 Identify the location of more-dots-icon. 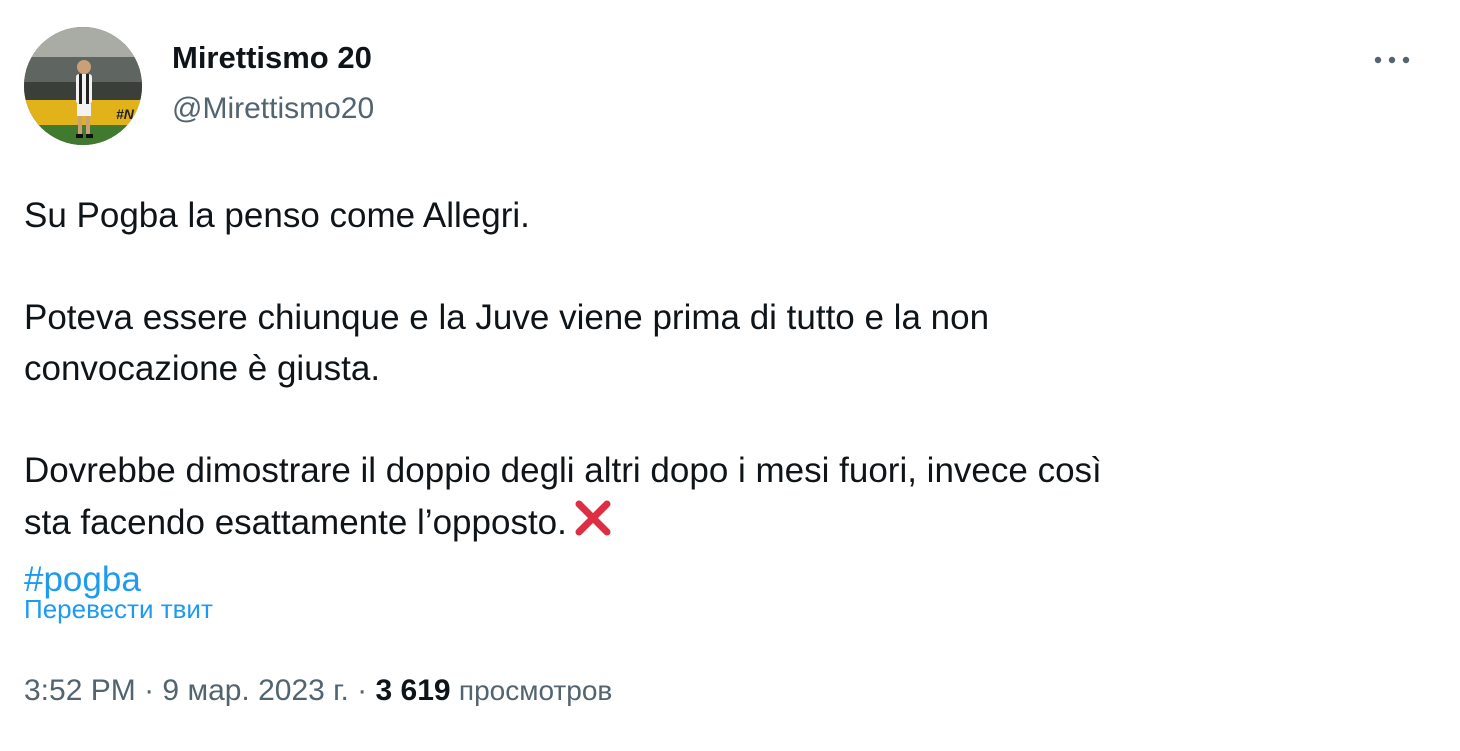
(1392, 60).